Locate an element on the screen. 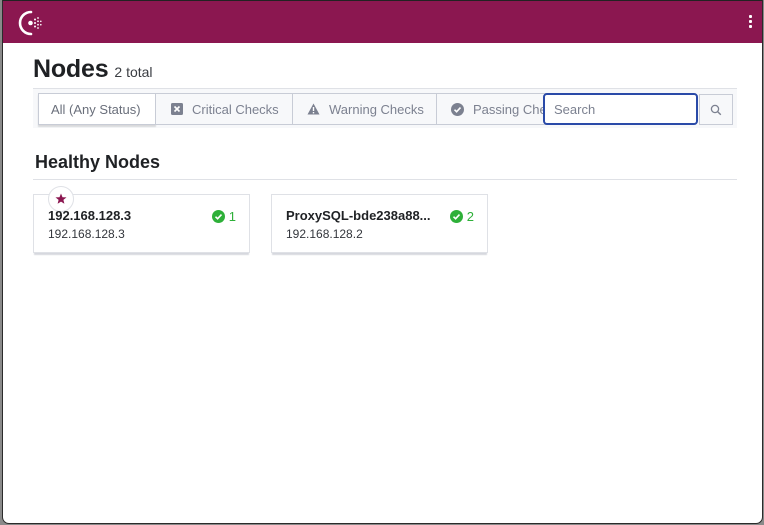 The width and height of the screenshot is (764, 525). tab-label: Warning Checks is located at coordinates (376, 109).